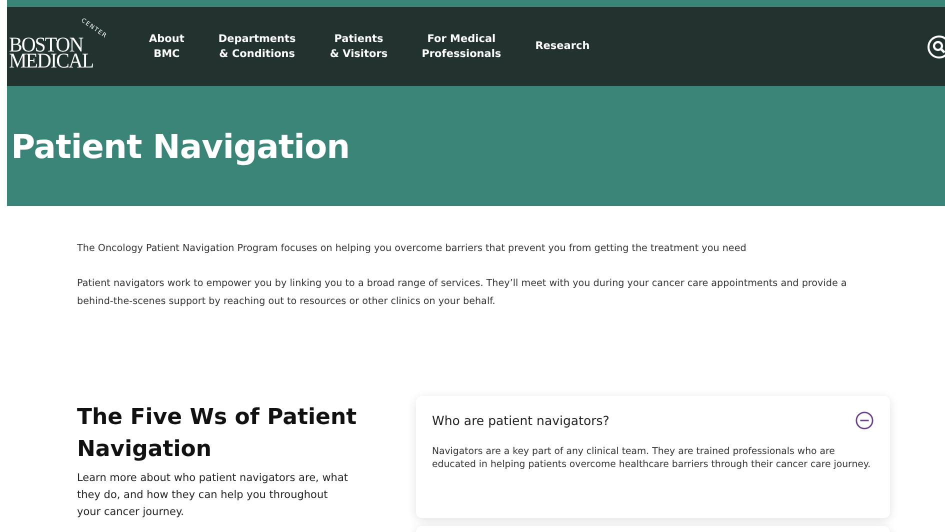  I want to click on nav-link: Departments & Conditions, so click(257, 47).